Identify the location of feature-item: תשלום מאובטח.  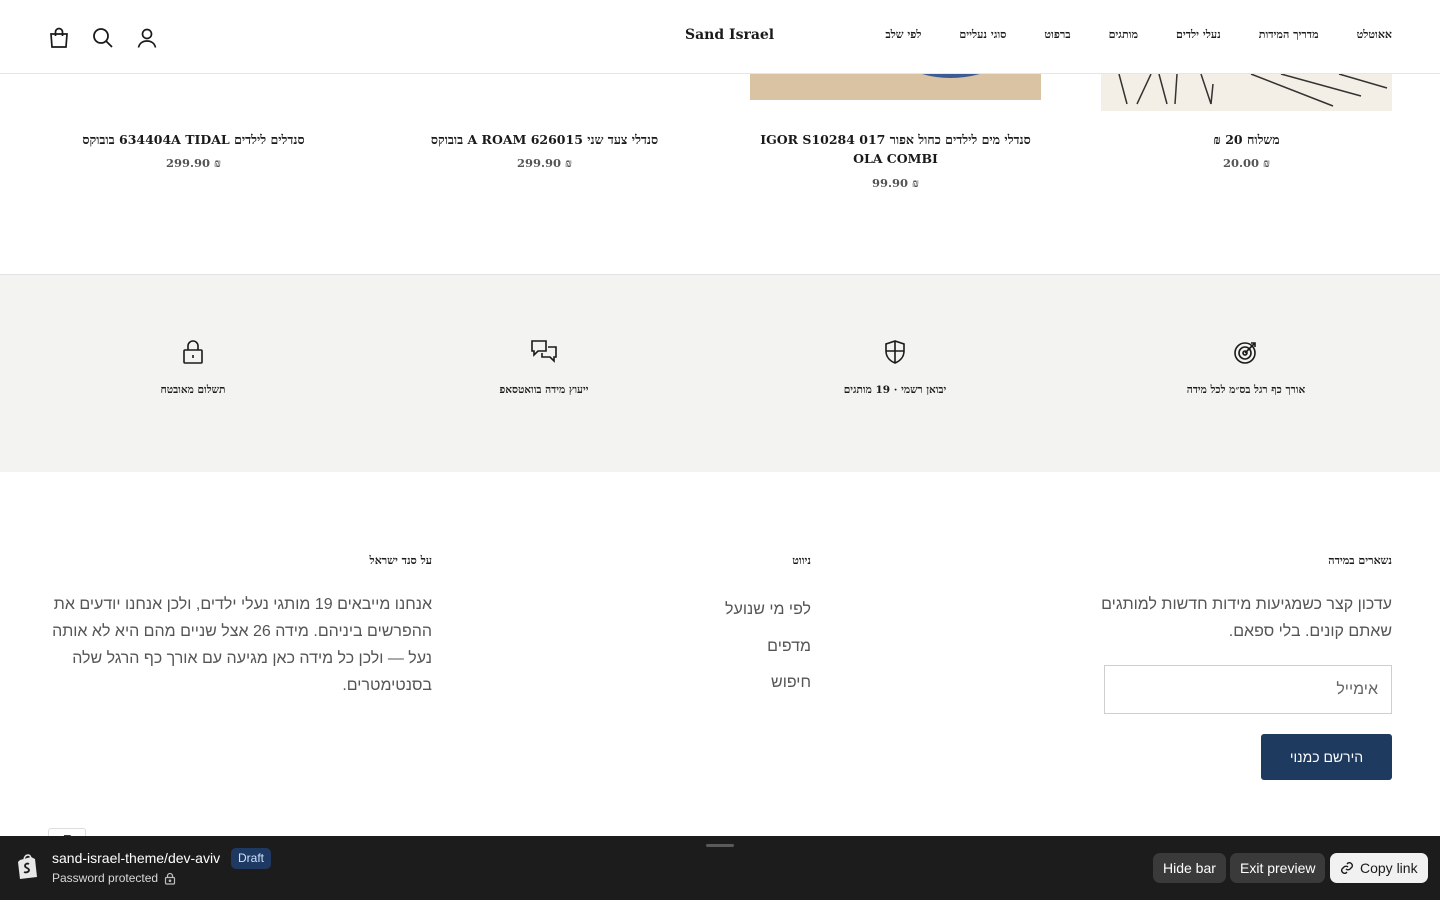
(193, 367).